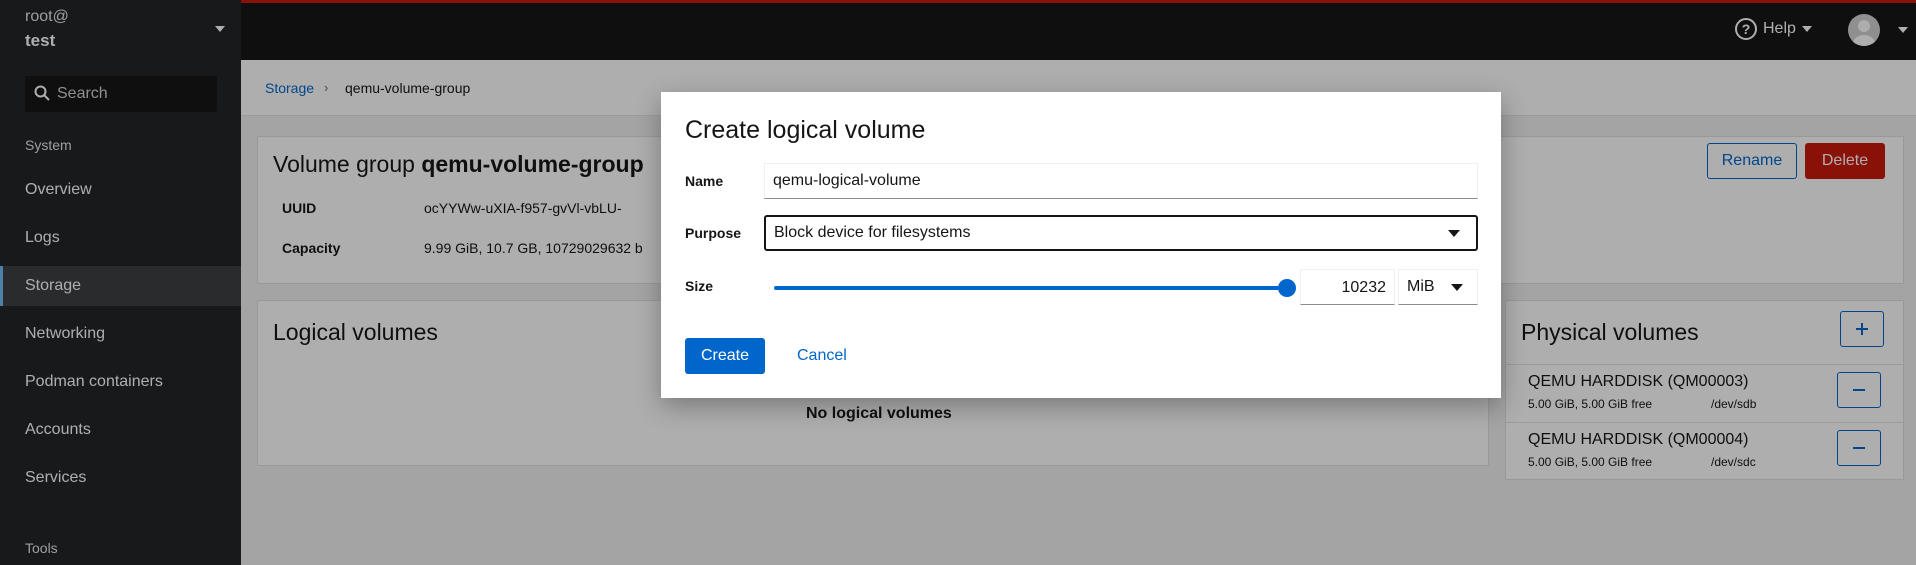 The image size is (1916, 565). I want to click on size-slider-track, so click(1030, 288).